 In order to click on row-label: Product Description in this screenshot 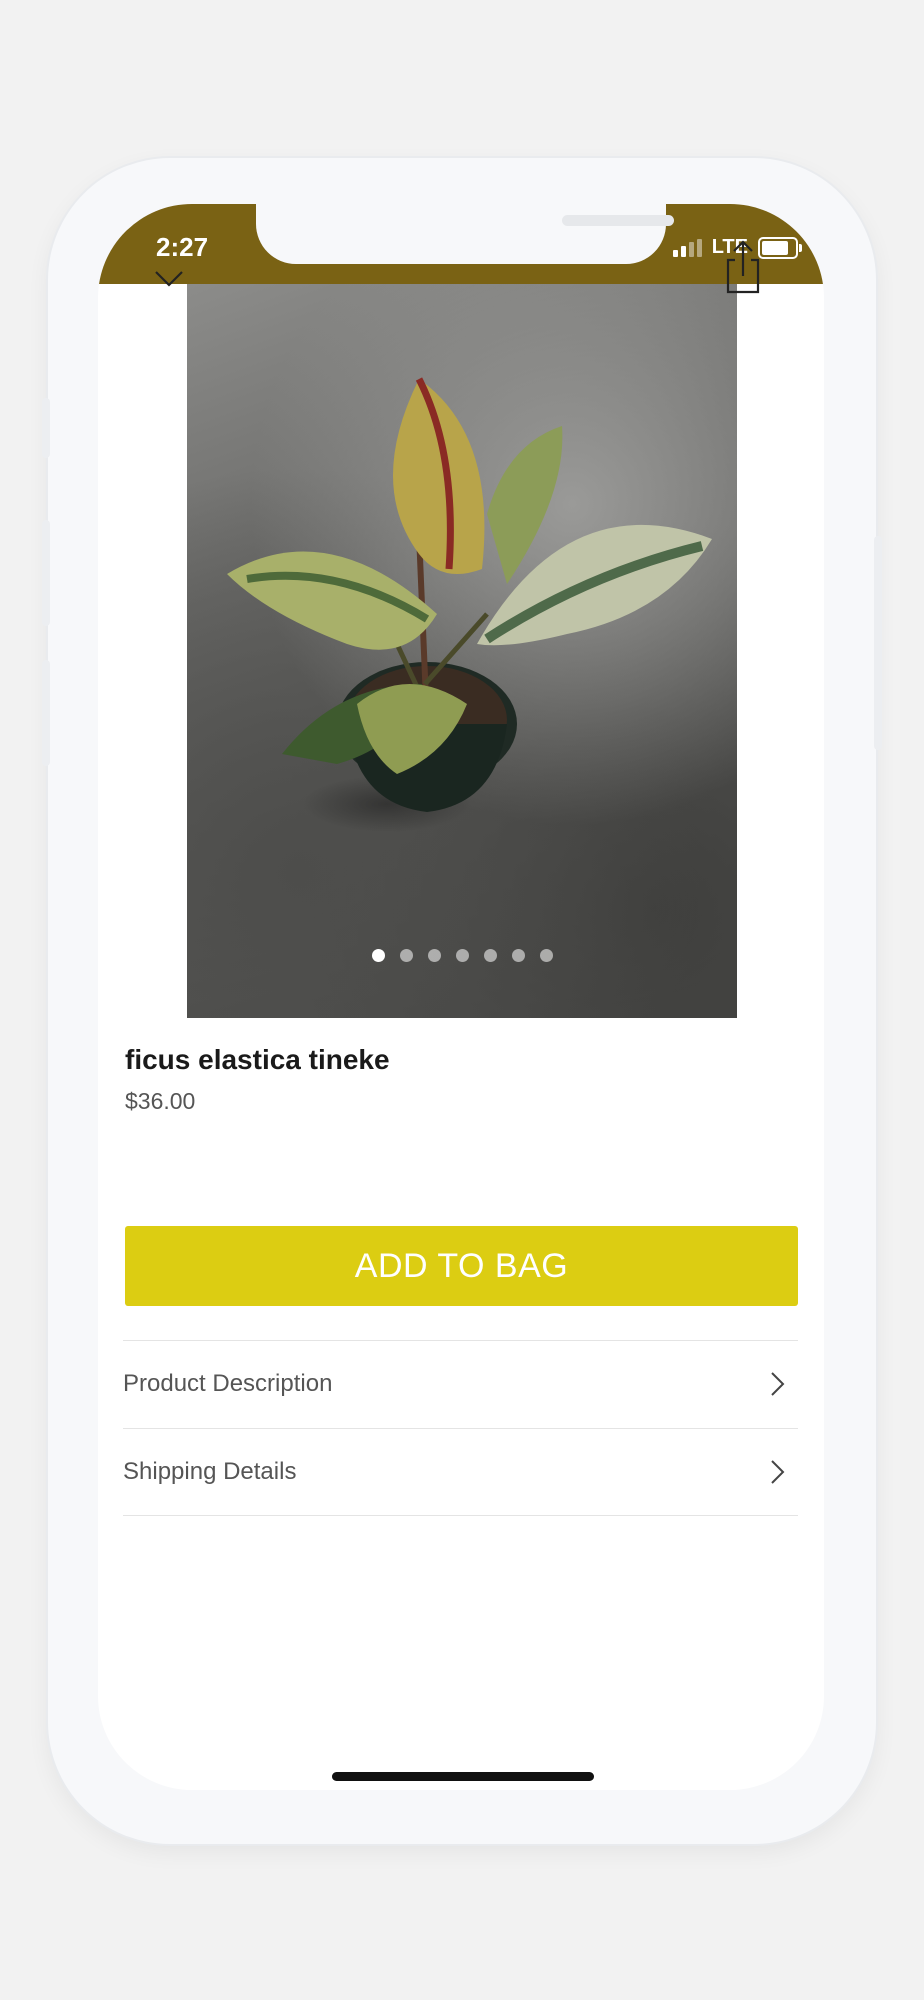, I will do `click(228, 1383)`.